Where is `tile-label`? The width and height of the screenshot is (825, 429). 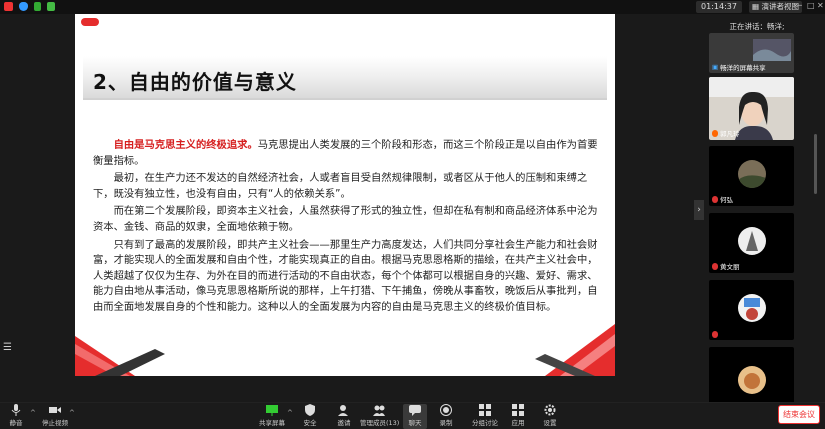
tile-label is located at coordinates (716, 334).